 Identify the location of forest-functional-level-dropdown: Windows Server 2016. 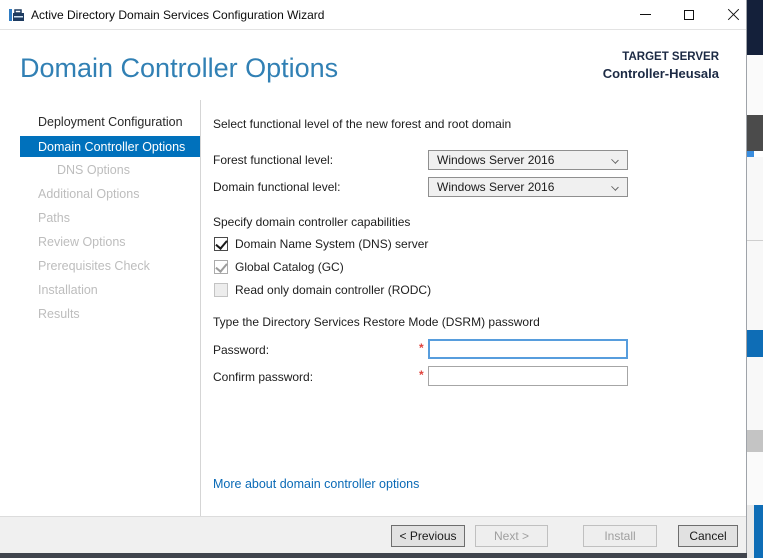
(528, 160).